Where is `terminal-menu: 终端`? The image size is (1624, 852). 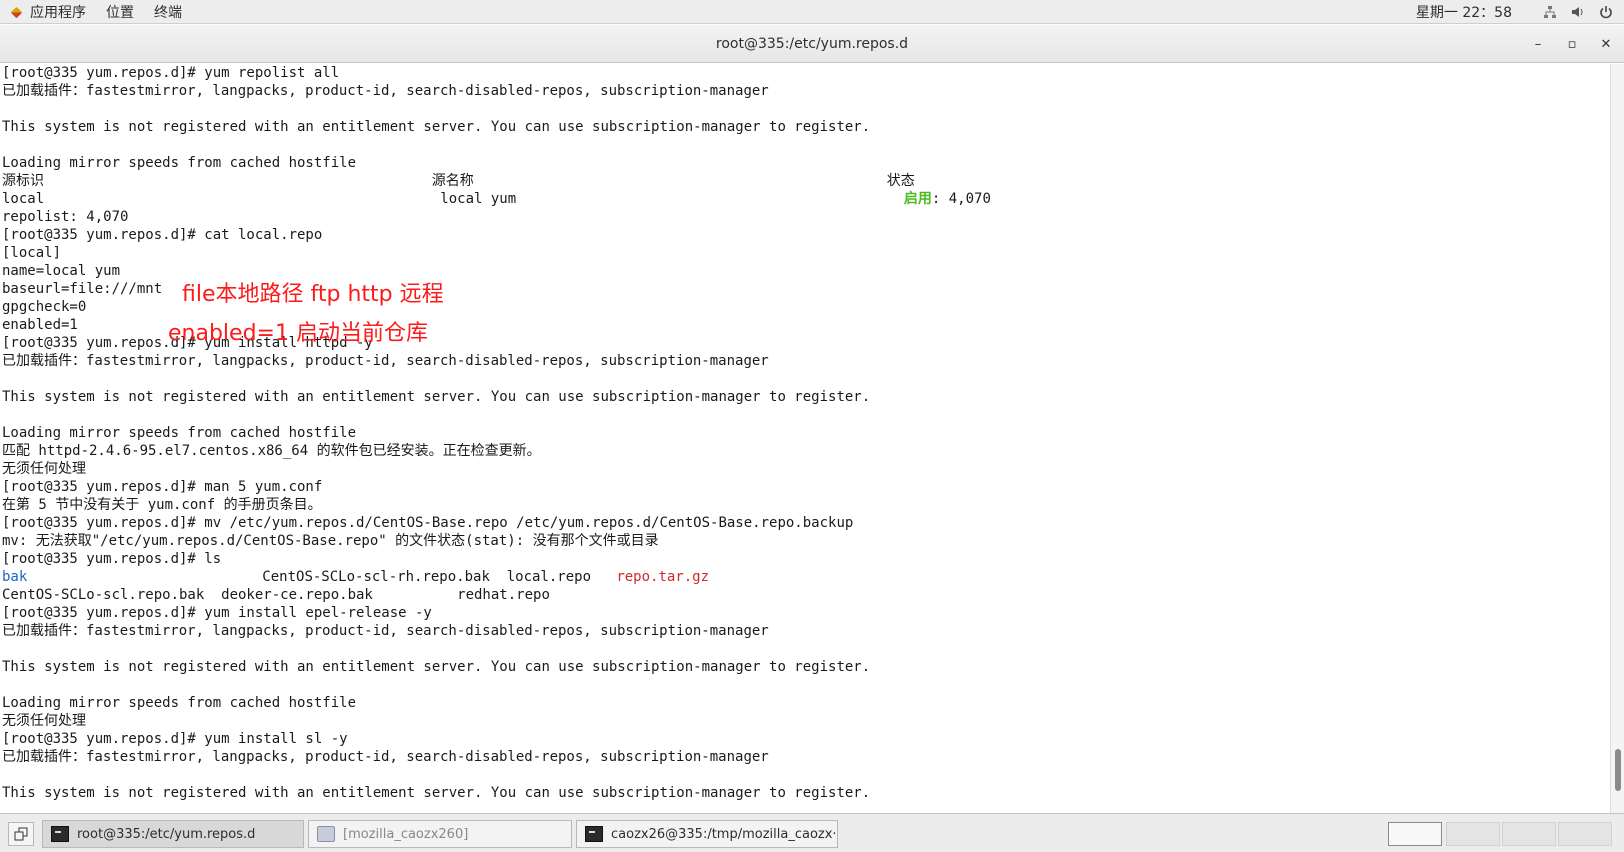
terminal-menu: 终端 is located at coordinates (168, 12).